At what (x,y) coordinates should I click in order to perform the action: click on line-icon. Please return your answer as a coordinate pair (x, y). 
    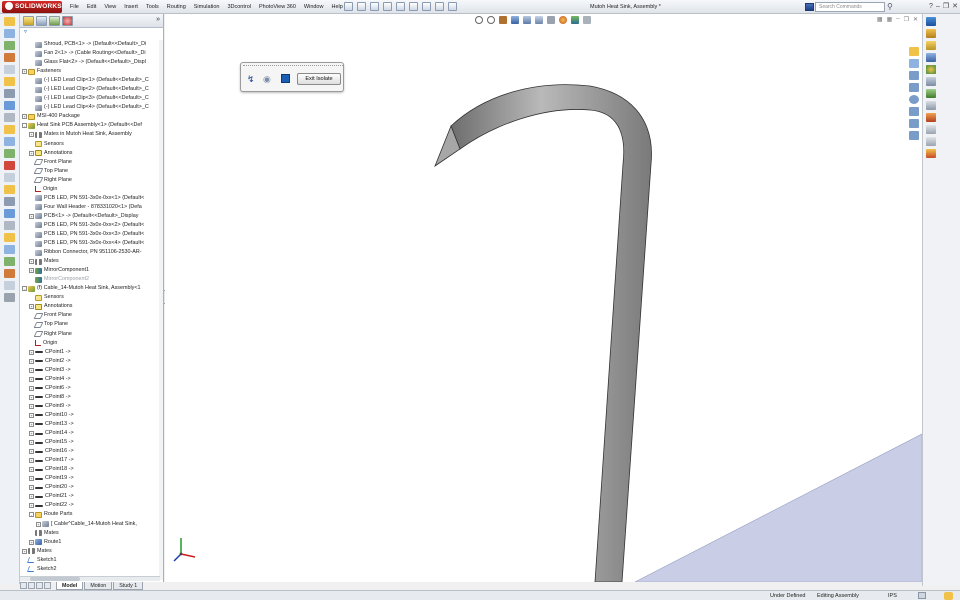
    Looking at the image, I should click on (914, 75).